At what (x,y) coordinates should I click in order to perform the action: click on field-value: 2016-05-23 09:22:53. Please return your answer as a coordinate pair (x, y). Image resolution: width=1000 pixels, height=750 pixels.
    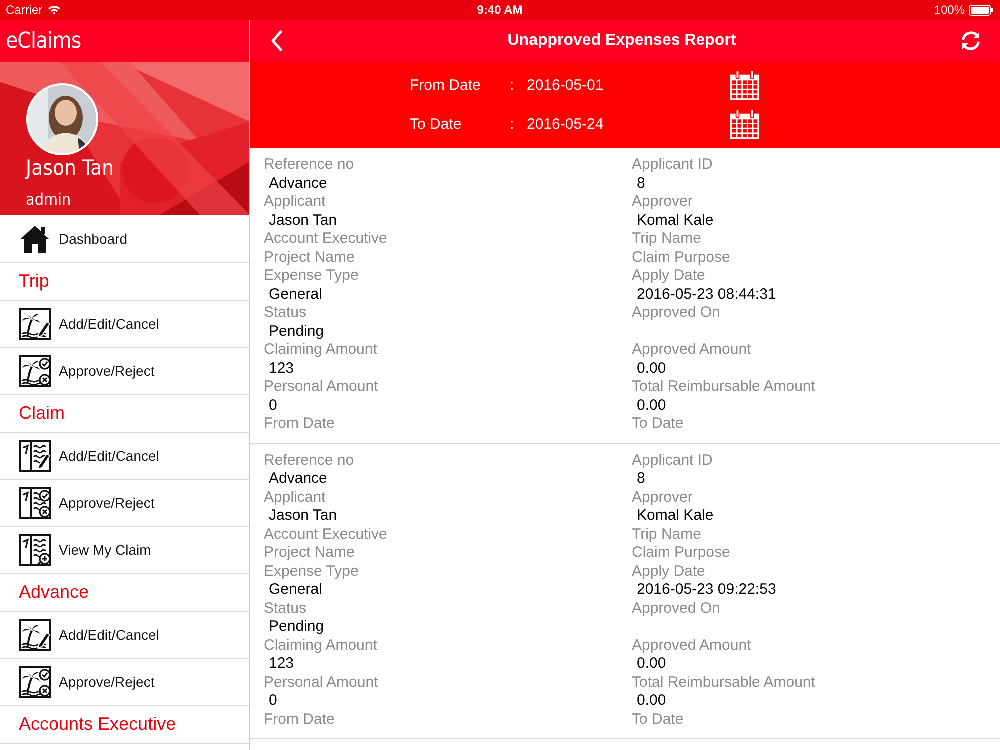
    Looking at the image, I should click on (707, 590).